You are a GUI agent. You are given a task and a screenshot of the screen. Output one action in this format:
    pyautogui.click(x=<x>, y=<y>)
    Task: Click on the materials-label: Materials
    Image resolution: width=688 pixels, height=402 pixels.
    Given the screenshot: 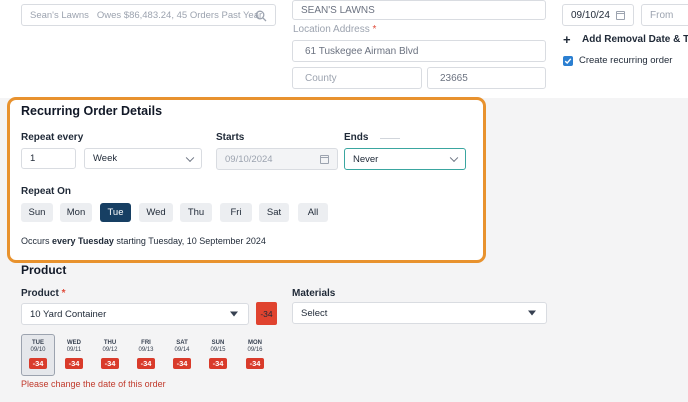 What is the action you would take?
    pyautogui.click(x=314, y=293)
    